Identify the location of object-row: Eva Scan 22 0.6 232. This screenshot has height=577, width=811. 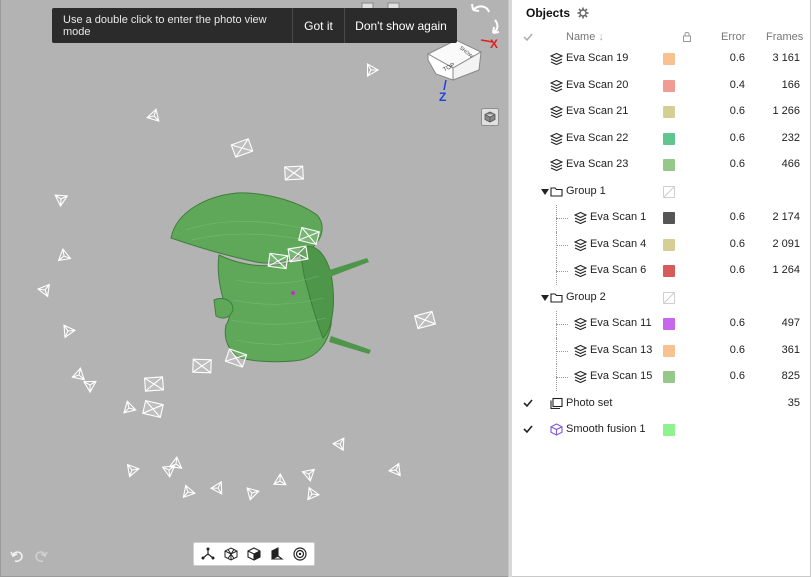
(661, 139).